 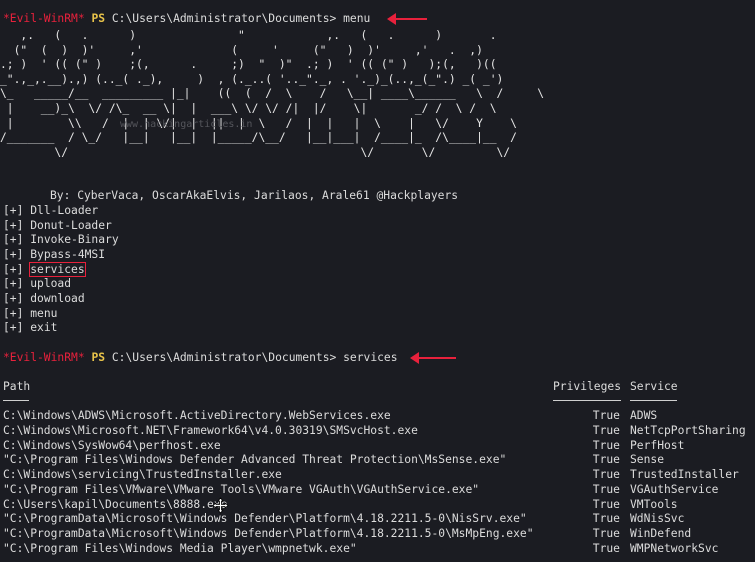 What do you see at coordinates (17, 386) in the screenshot?
I see `header-path: Path` at bounding box center [17, 386].